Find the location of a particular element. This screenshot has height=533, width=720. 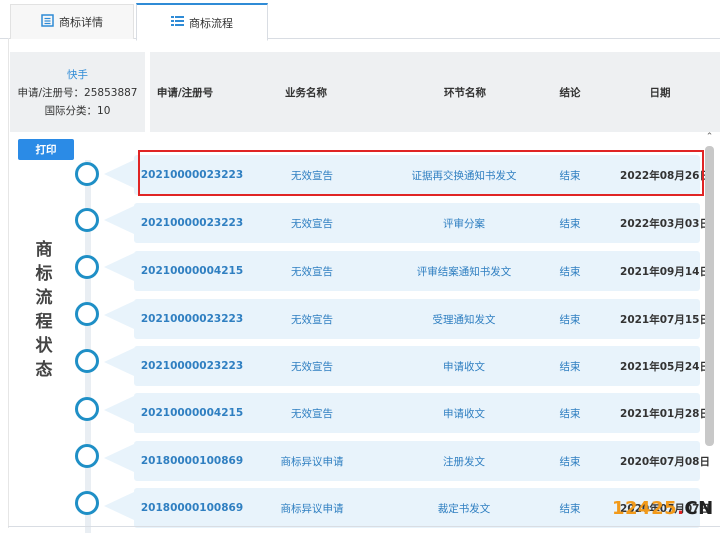

scroll-up-icon: ⌃ is located at coordinates (709, 137).